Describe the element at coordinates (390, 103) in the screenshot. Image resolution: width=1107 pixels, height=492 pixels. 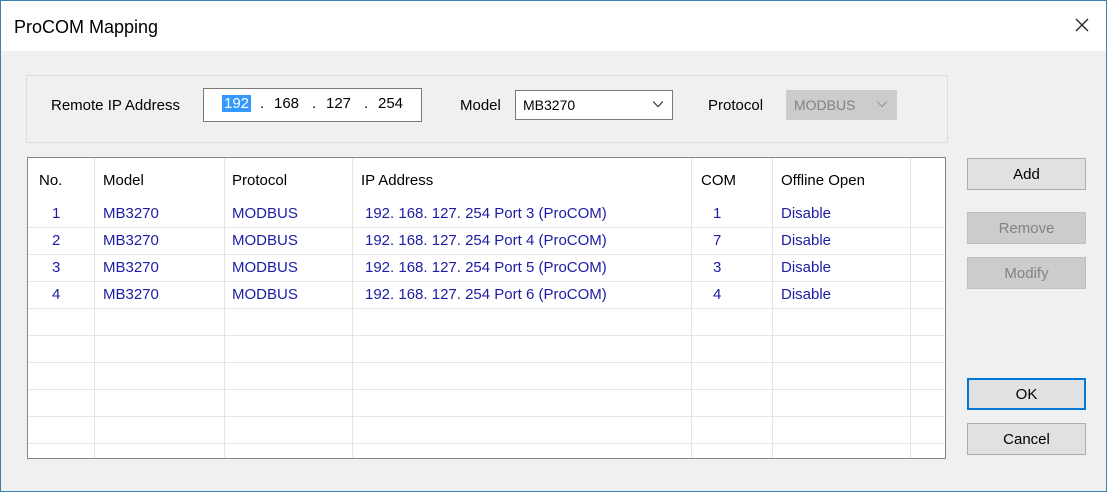
I see `ip-octet-4: 254` at that location.